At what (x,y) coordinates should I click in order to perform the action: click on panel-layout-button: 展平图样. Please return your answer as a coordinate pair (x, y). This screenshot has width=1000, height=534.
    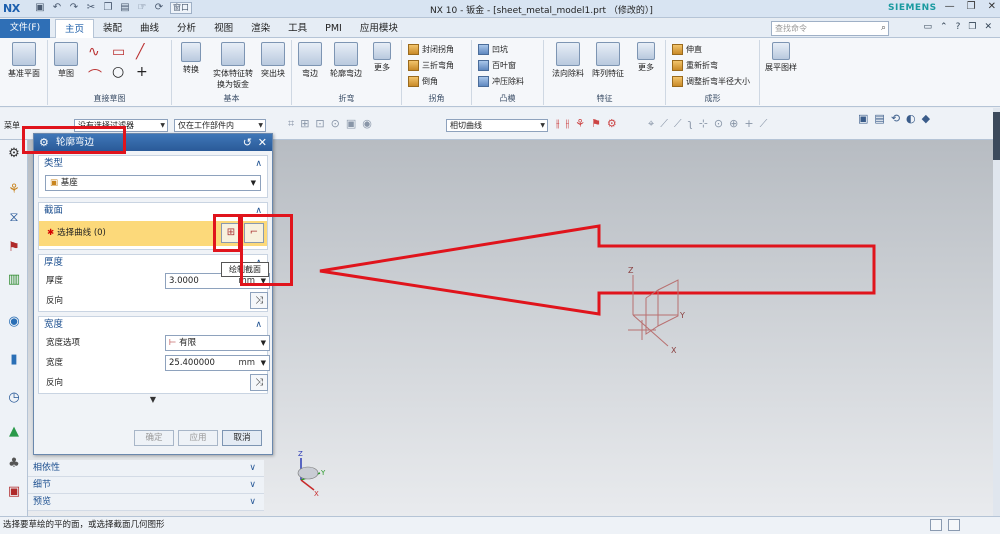
    Looking at the image, I should click on (781, 57).